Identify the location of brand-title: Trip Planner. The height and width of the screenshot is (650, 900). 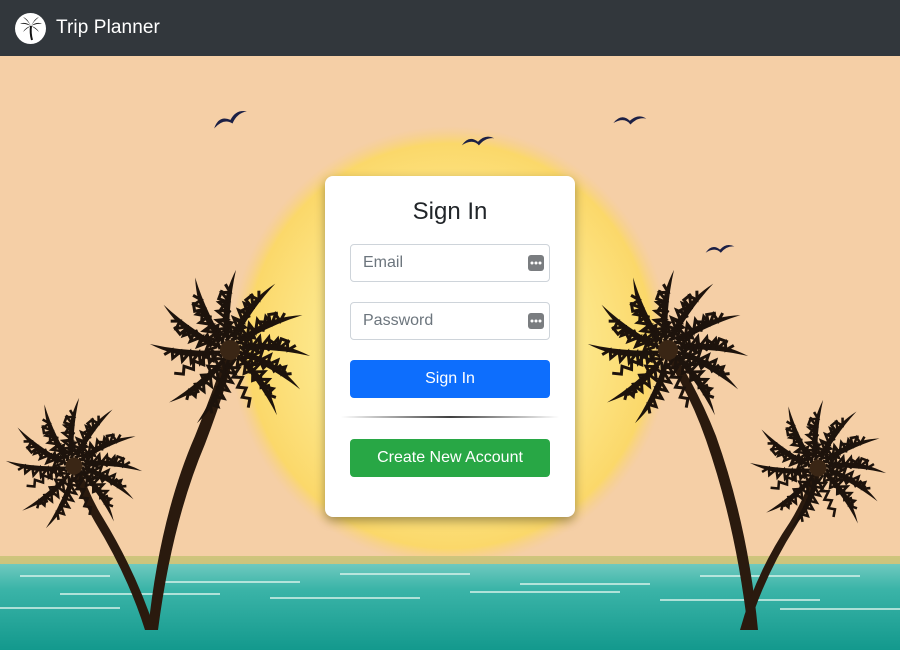
(108, 27).